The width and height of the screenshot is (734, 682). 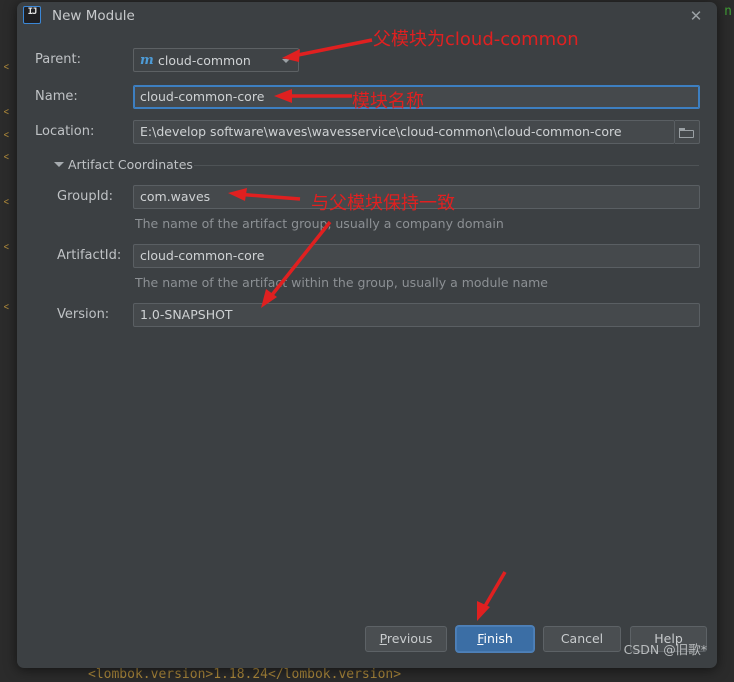 What do you see at coordinates (476, 39) in the screenshot?
I see `annotation-parent: 父模块为cloud-common` at bounding box center [476, 39].